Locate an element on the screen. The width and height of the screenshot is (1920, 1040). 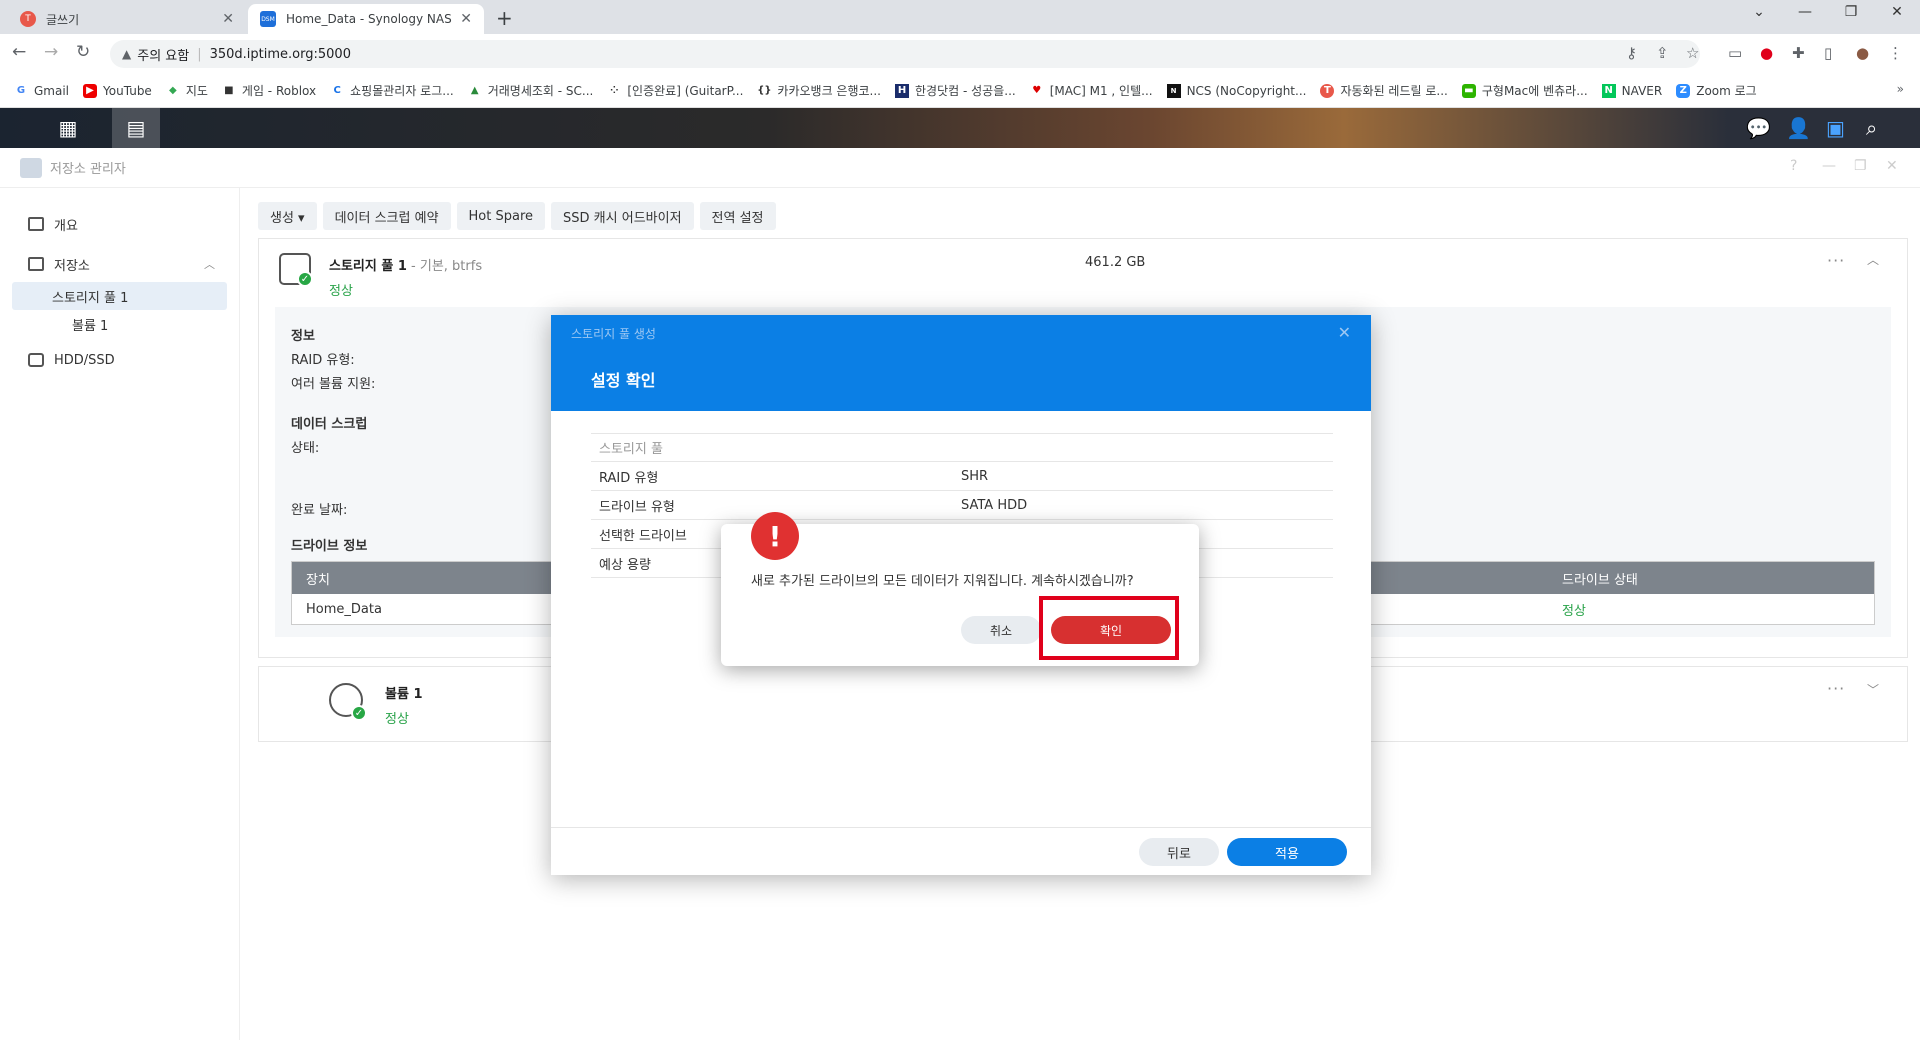
pool-name: 스토리지 풀 1 is located at coordinates (368, 266).